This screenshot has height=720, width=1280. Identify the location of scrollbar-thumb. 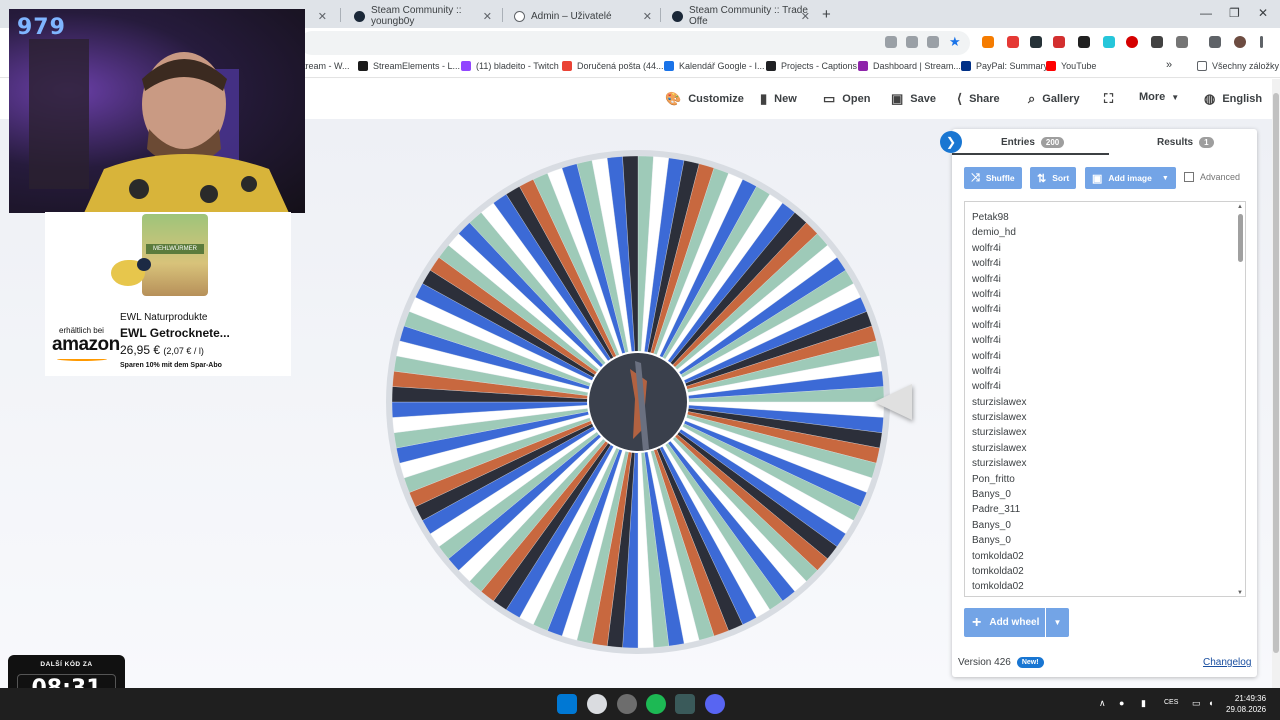
(1240, 238).